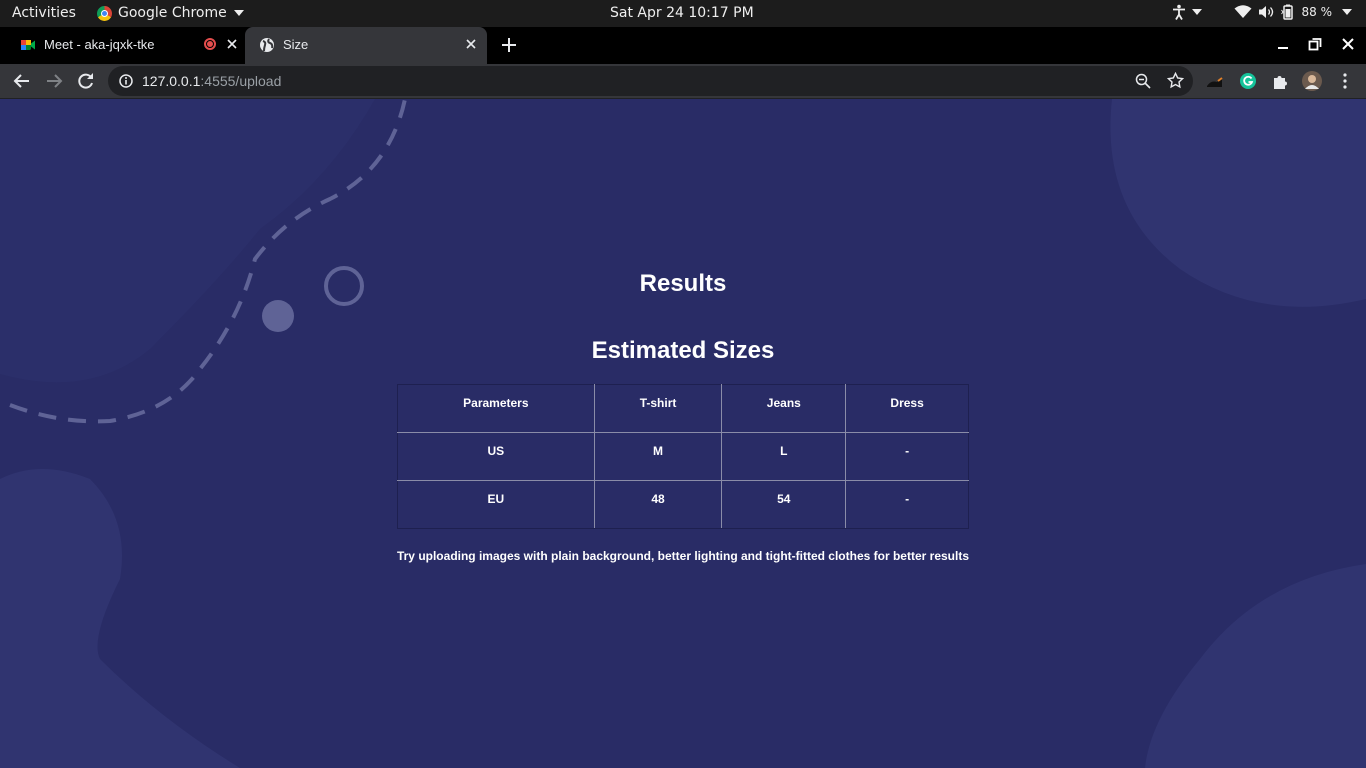 This screenshot has width=1366, height=768. Describe the element at coordinates (296, 44) in the screenshot. I see `tab-title: Size` at that location.